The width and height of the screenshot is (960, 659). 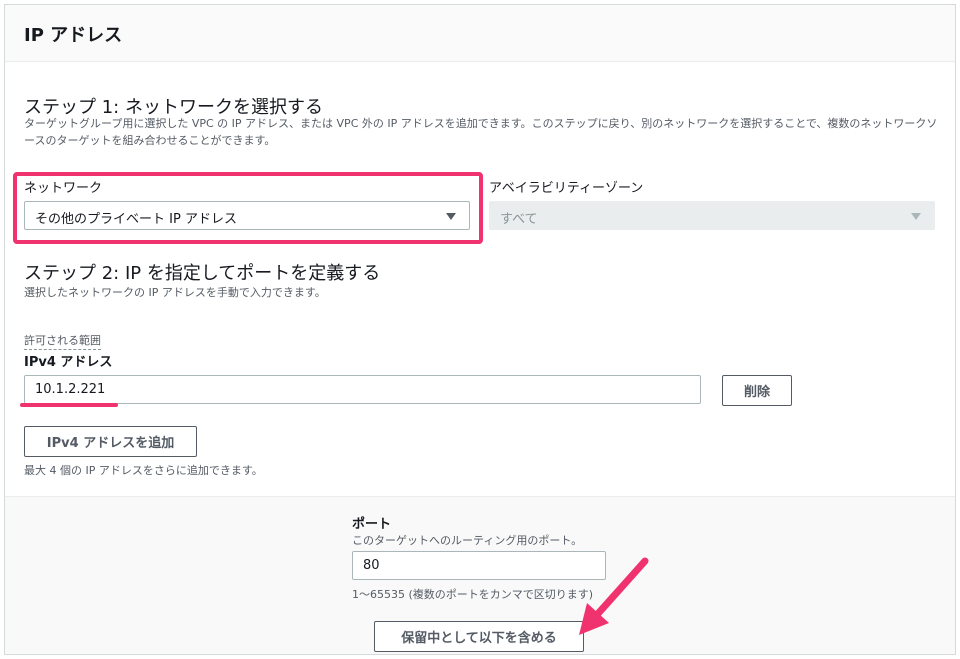 I want to click on ipv4-address-label: IPv4 アドレス, so click(x=68, y=362).